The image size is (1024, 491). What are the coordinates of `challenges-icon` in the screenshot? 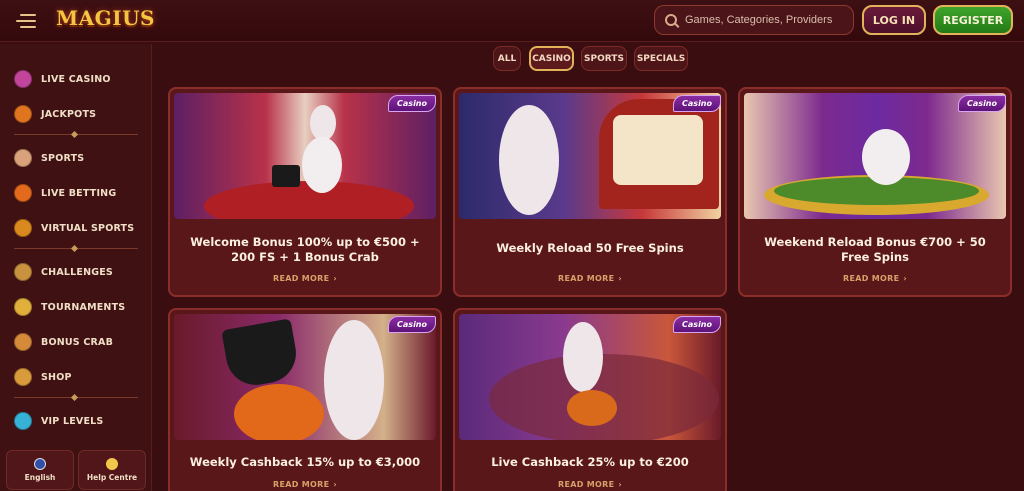 It's located at (23, 272).